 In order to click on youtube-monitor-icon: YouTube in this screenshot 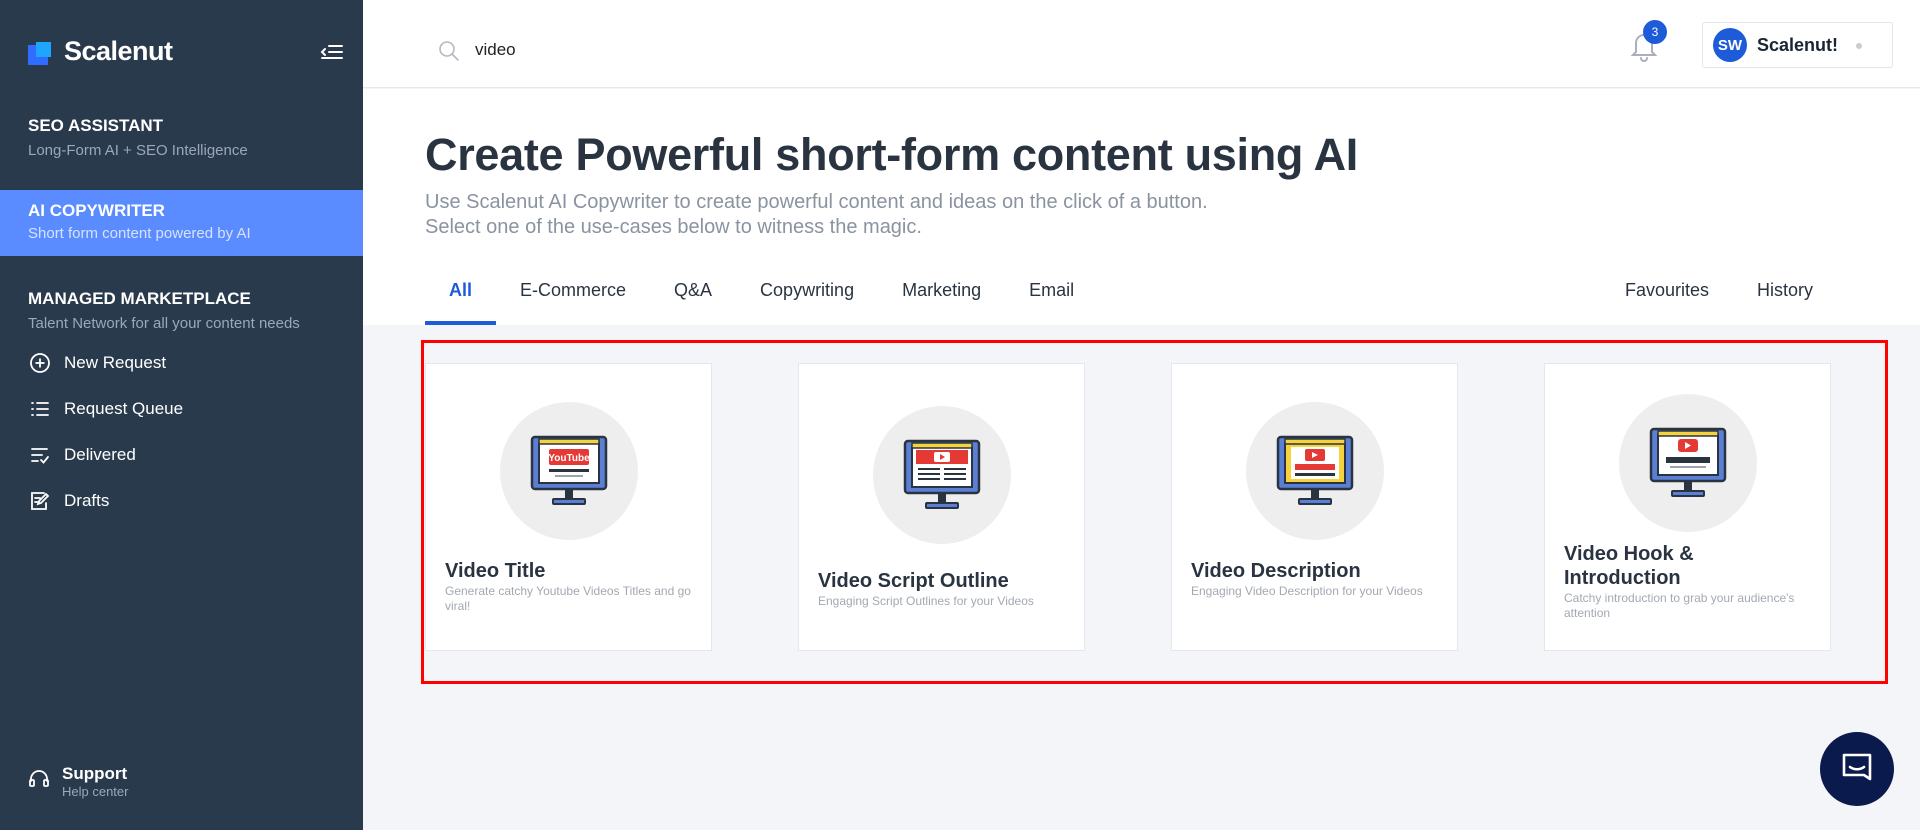, I will do `click(569, 471)`.